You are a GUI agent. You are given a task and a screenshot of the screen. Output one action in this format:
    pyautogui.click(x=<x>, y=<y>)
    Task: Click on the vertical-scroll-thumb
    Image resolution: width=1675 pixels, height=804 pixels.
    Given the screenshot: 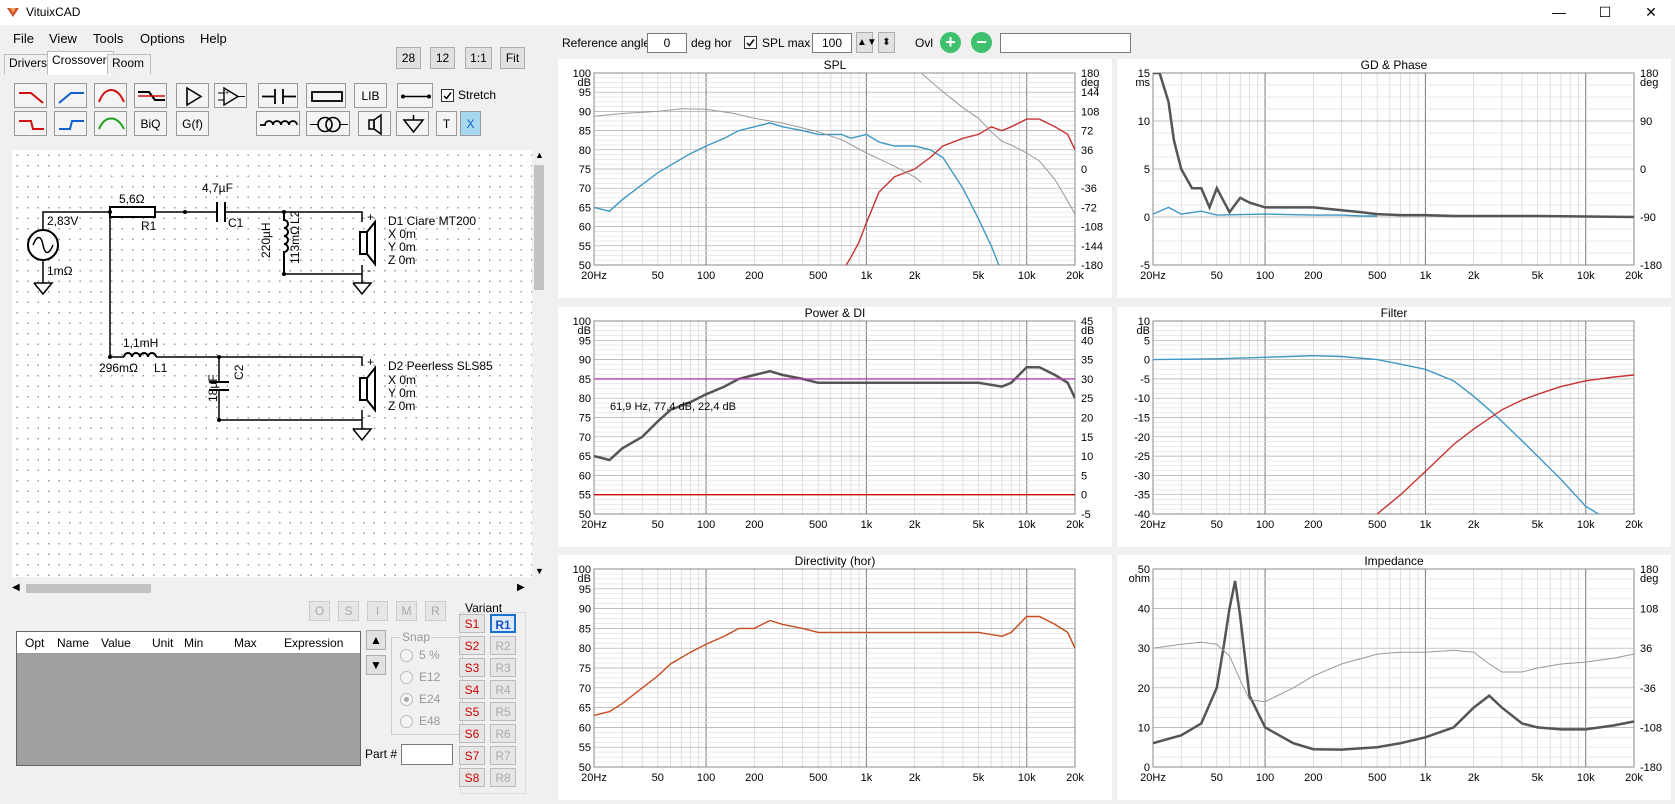 What is the action you would take?
    pyautogui.click(x=539, y=227)
    